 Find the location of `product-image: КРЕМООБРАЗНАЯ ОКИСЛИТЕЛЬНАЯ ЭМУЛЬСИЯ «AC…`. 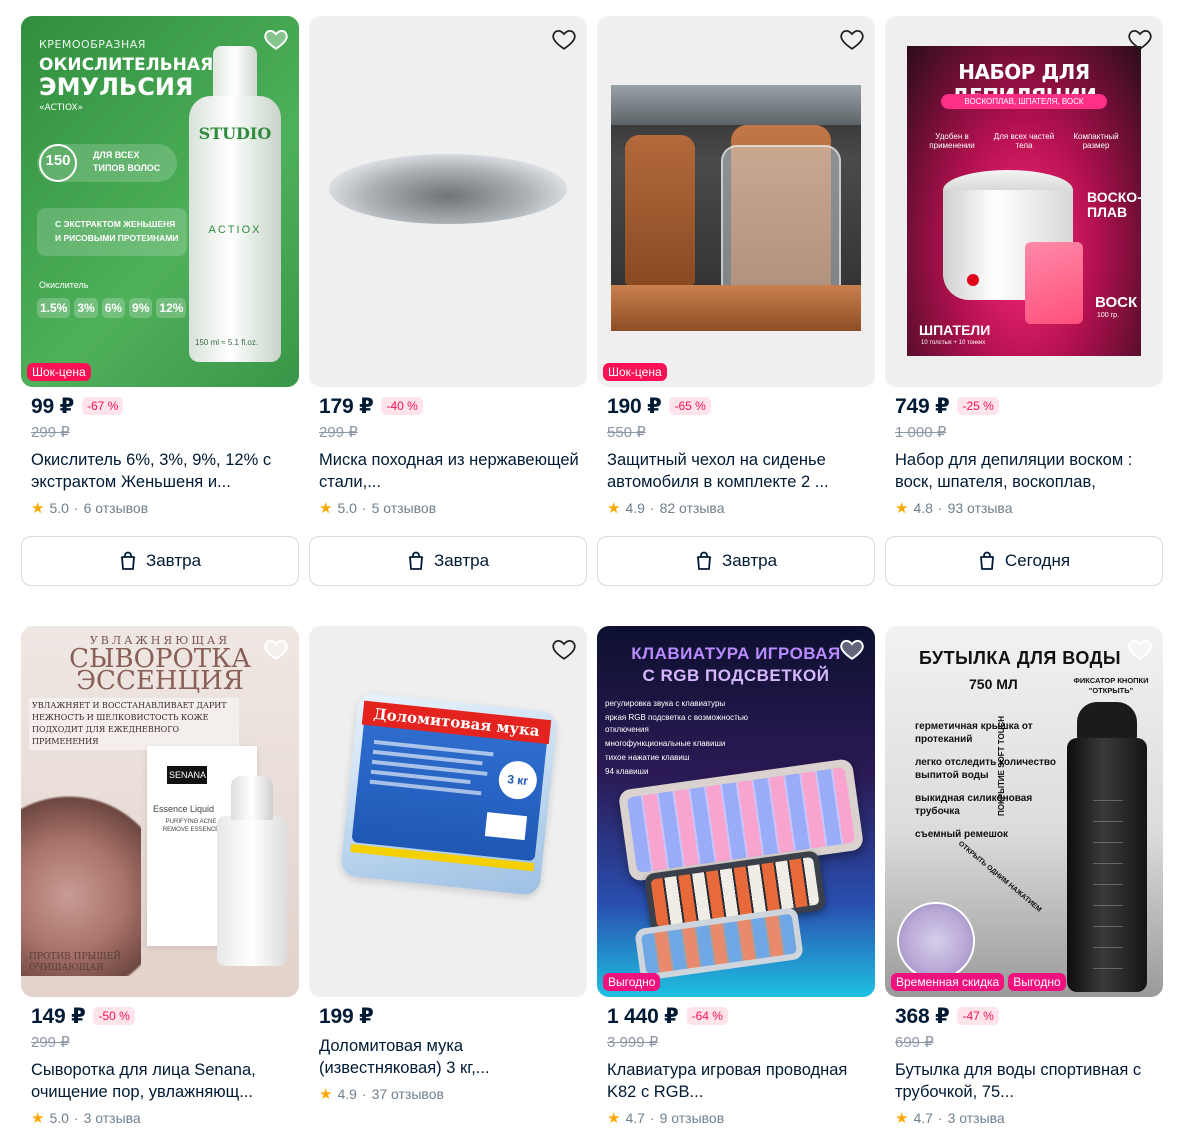

product-image: КРЕМООБРАЗНАЯ ОКИСЛИТЕЛЬНАЯ ЭМУЛЬСИЯ «AC… is located at coordinates (160, 201).